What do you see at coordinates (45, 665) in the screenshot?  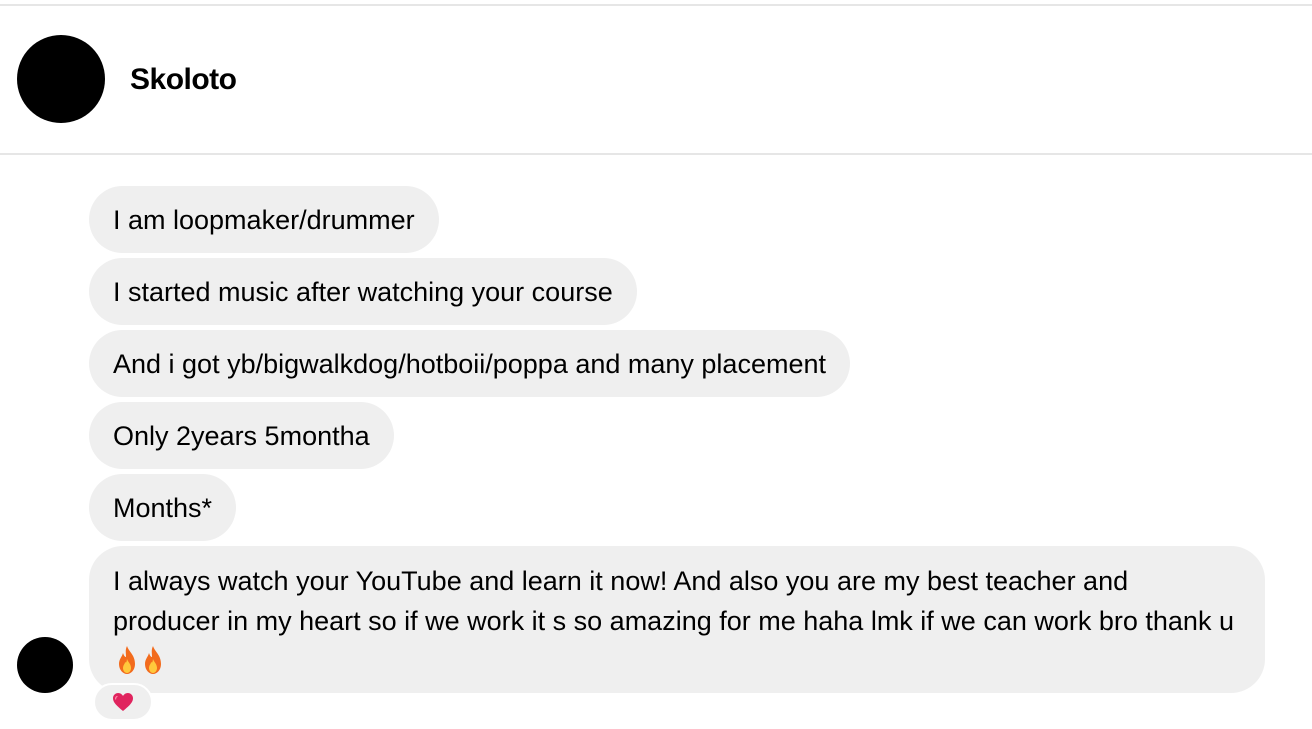 I see `sender-avatar` at bounding box center [45, 665].